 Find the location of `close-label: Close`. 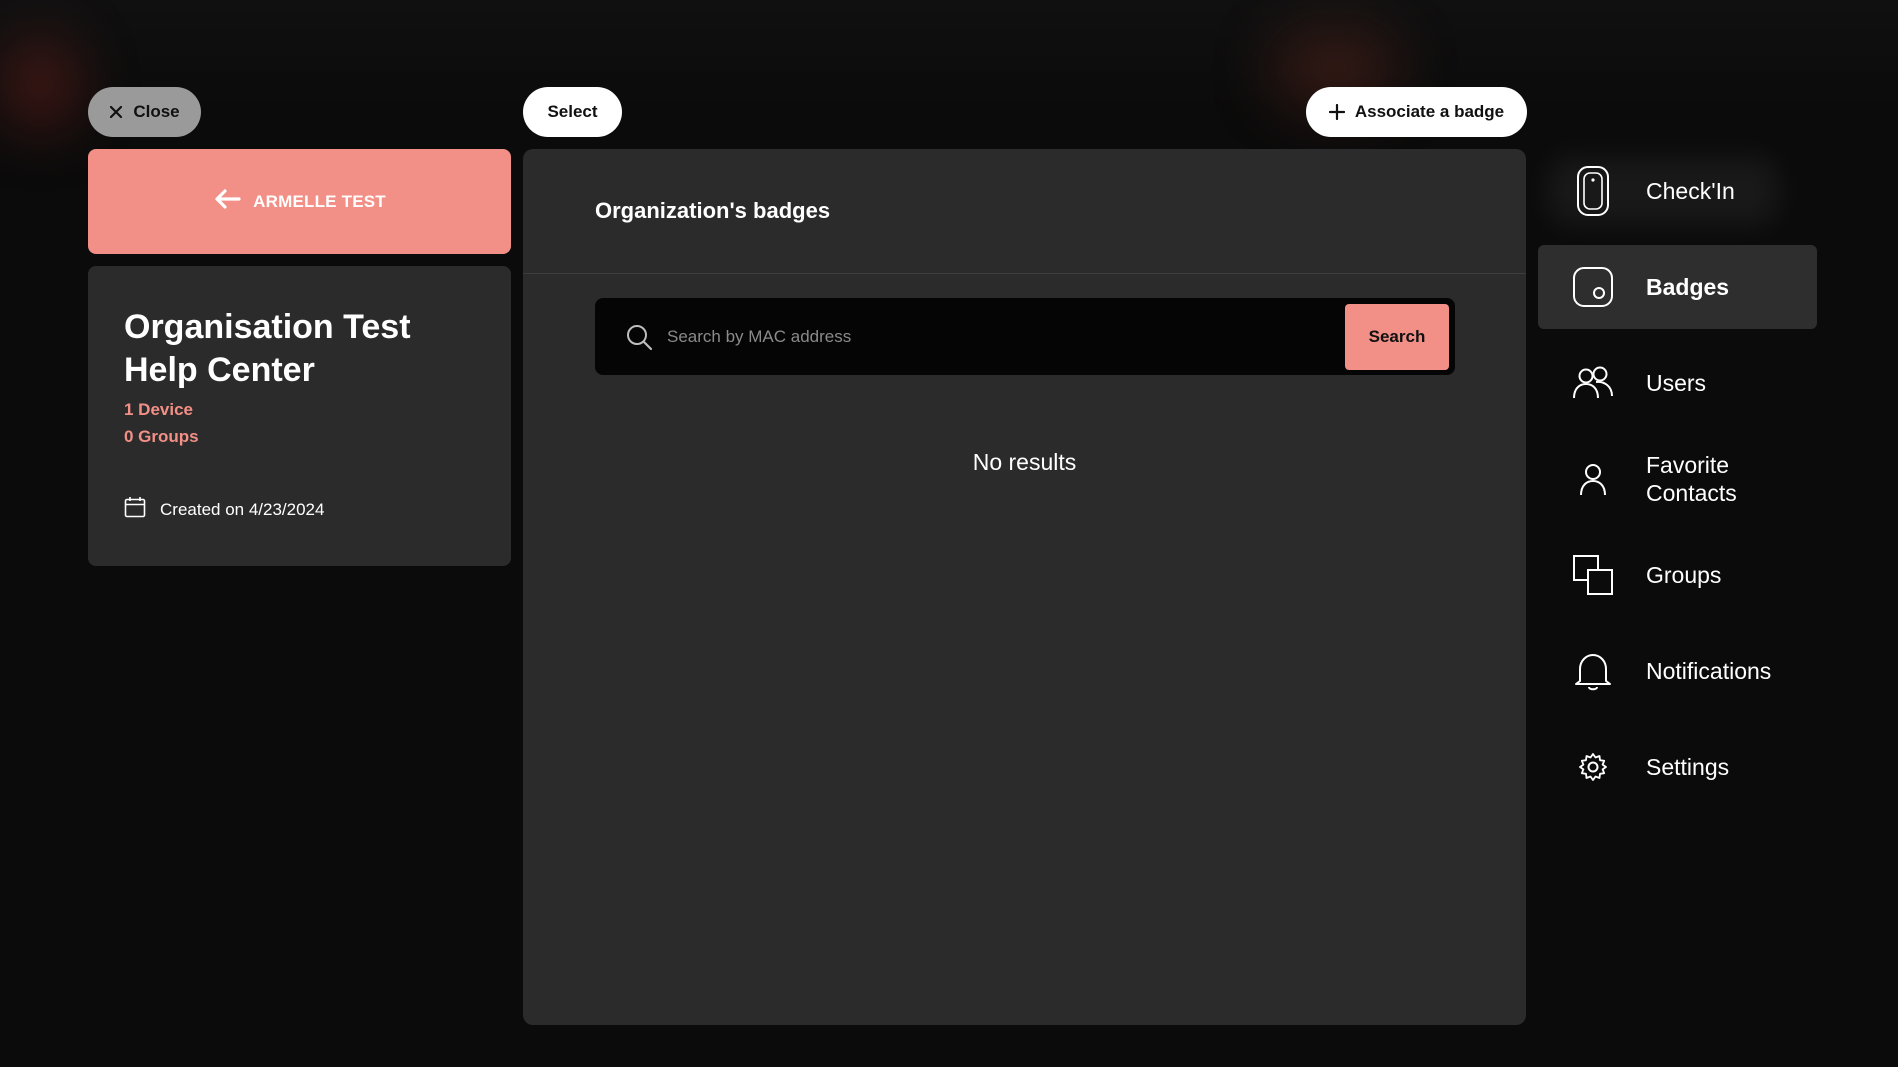

close-label: Close is located at coordinates (156, 111).